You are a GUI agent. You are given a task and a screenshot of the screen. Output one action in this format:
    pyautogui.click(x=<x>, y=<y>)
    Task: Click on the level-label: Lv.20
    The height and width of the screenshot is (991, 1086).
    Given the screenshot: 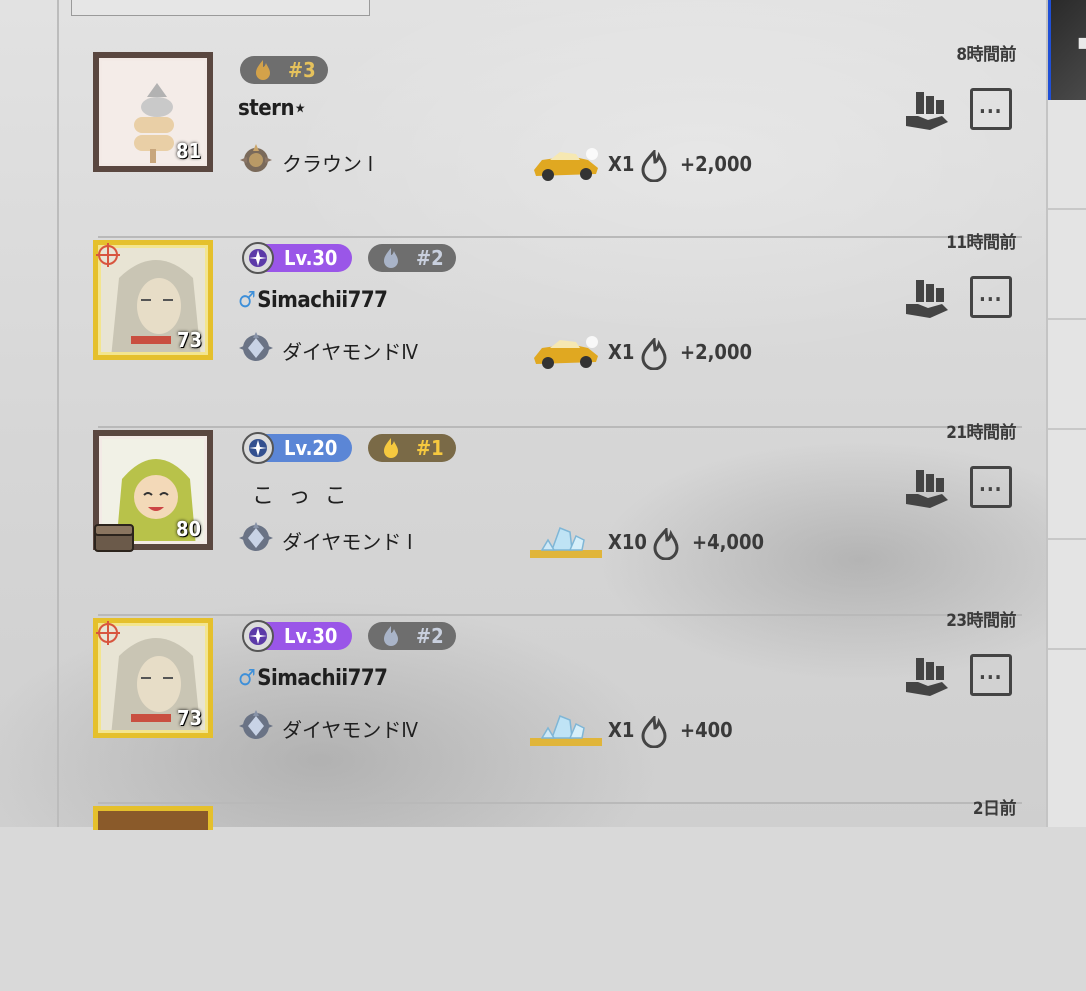 What is the action you would take?
    pyautogui.click(x=311, y=448)
    